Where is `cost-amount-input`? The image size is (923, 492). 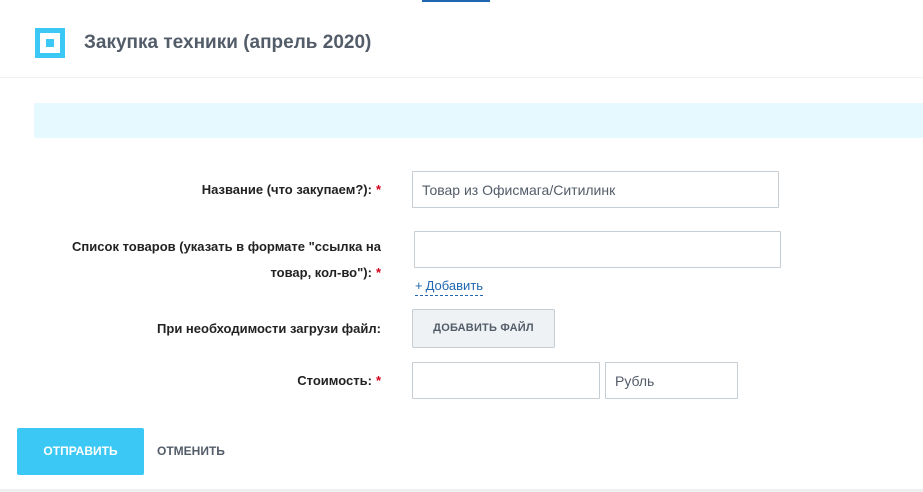 cost-amount-input is located at coordinates (506, 380).